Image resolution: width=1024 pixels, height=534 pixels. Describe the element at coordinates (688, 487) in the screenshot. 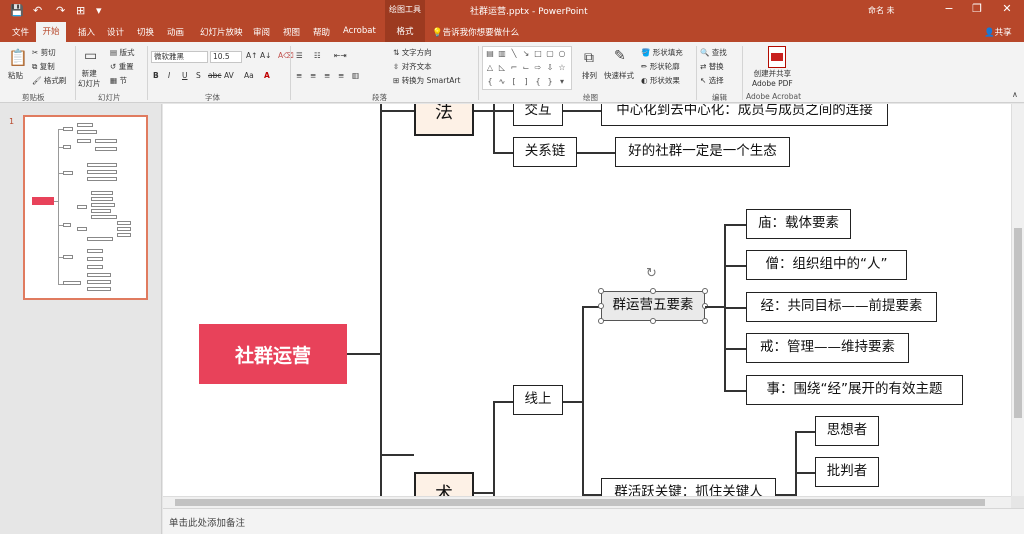

I see `mindmap-node-huoyue: 群活跃关键：抓住关键人` at that location.